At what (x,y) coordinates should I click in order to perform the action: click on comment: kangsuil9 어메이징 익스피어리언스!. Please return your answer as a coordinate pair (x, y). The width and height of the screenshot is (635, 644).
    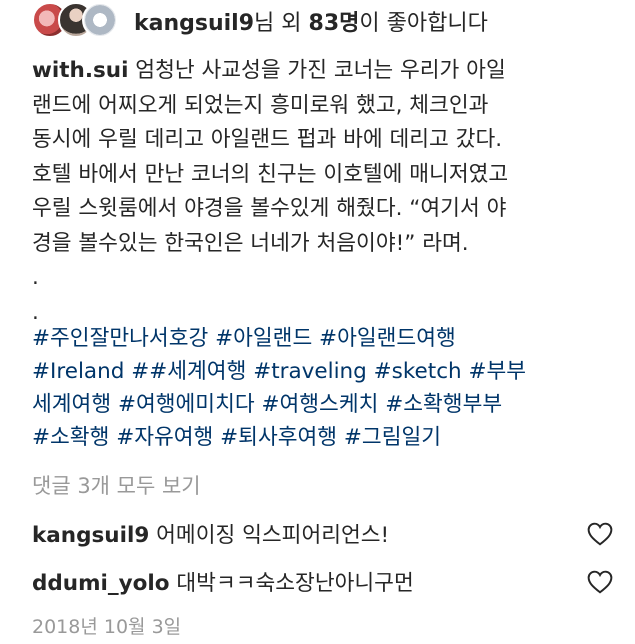
    Looking at the image, I should click on (210, 533).